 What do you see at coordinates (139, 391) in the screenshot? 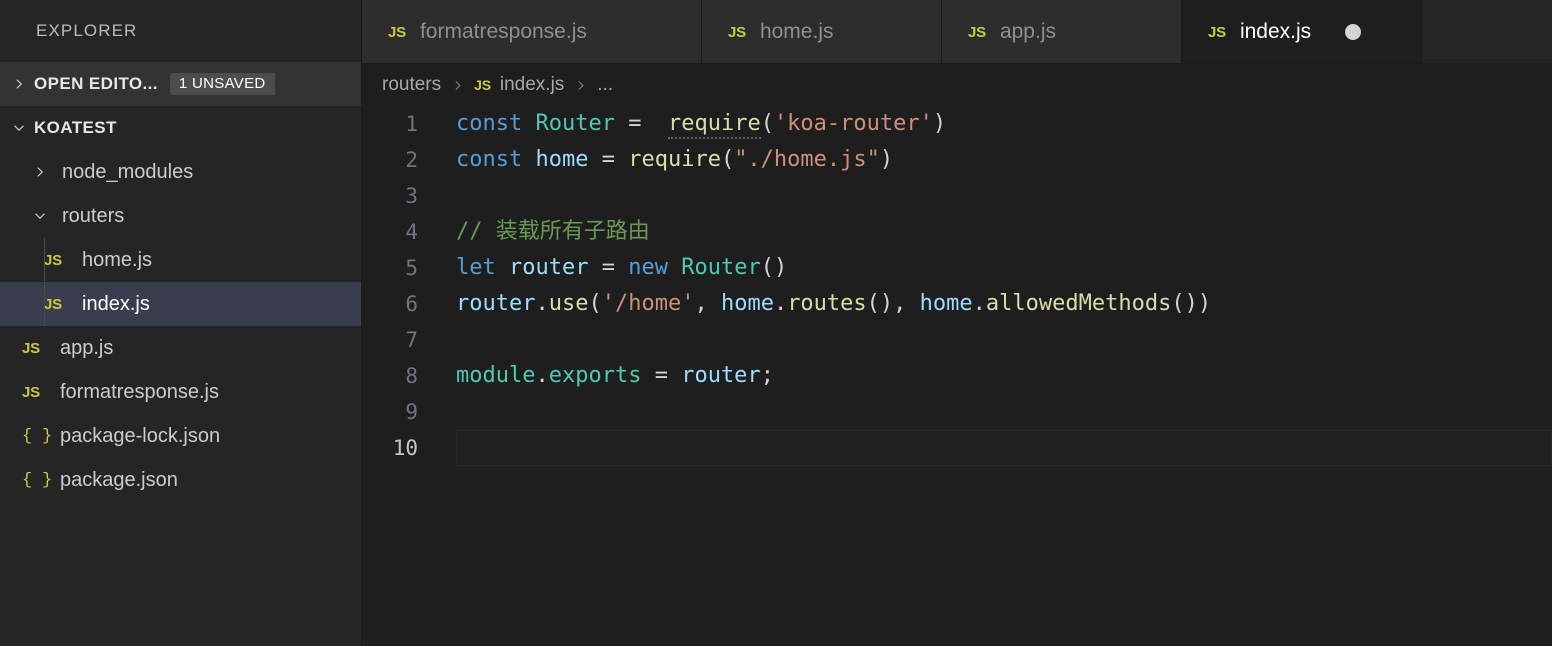
I see `tree-item-label: formatresponse.js` at bounding box center [139, 391].